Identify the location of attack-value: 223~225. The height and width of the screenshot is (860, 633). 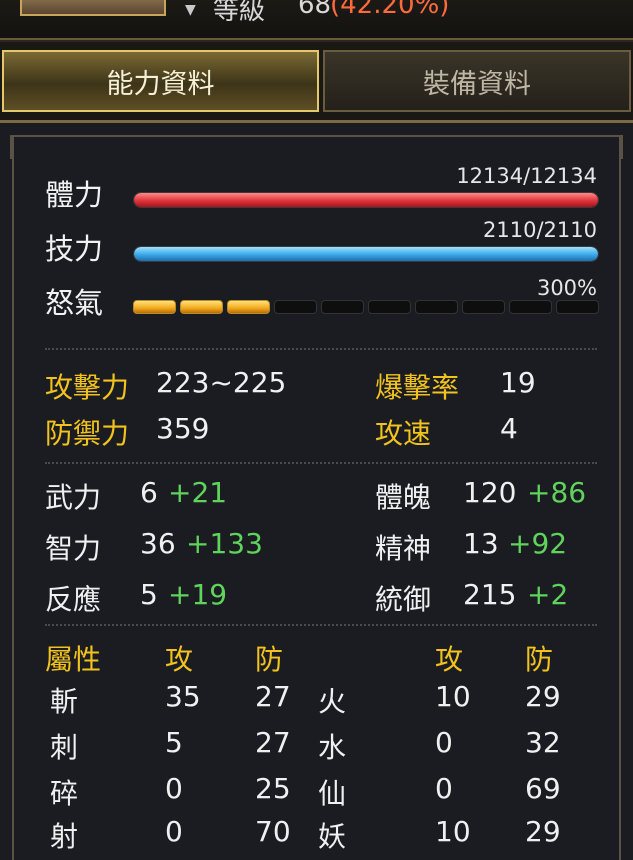
(221, 382).